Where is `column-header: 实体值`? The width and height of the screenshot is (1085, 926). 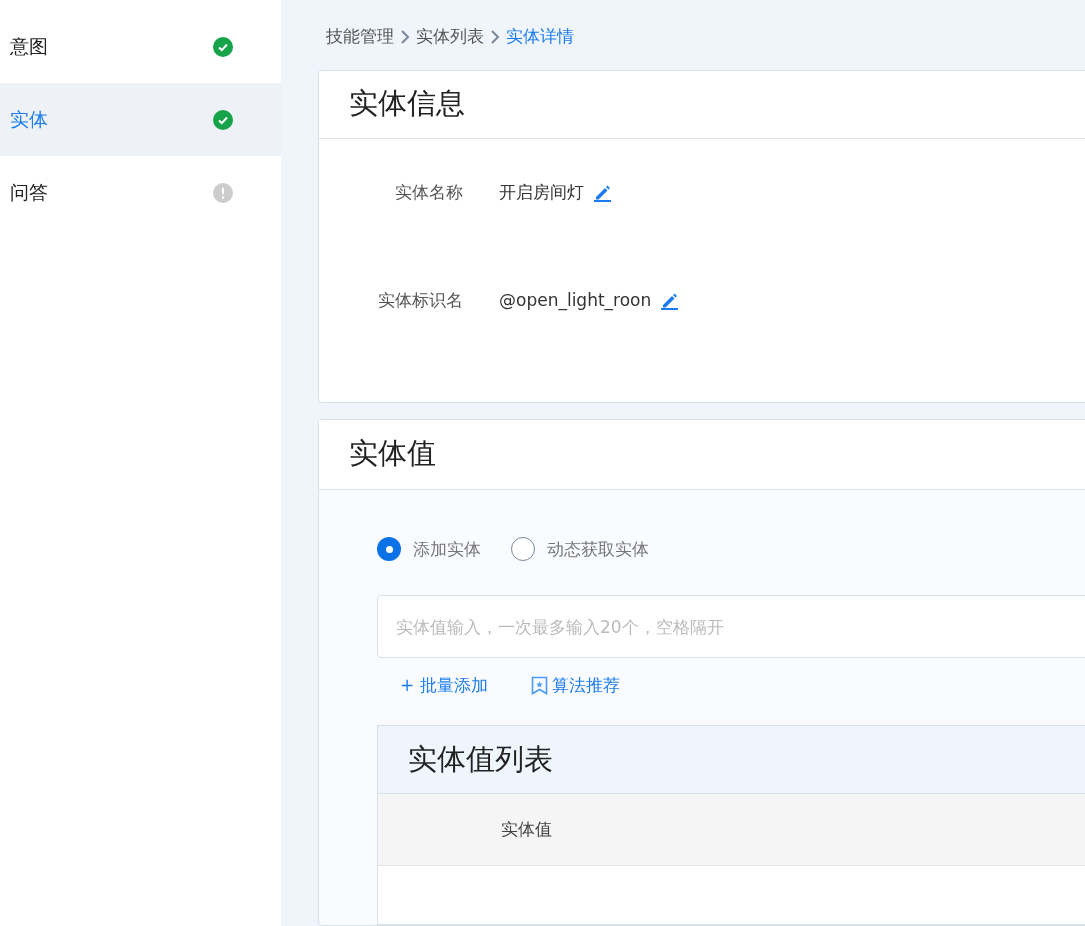 column-header: 实体值 is located at coordinates (526, 829).